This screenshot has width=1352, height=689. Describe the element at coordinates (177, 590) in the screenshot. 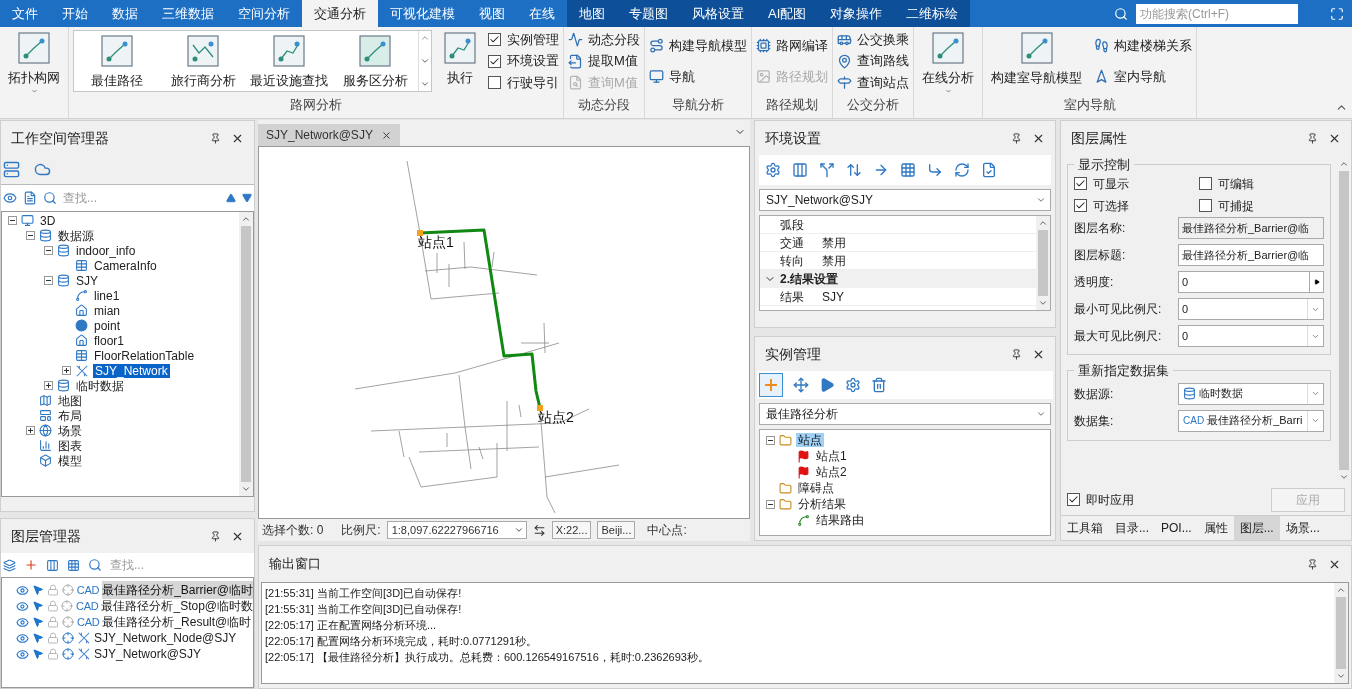

I see `layer-name: 最佳路径分析_Barrier@临时` at that location.